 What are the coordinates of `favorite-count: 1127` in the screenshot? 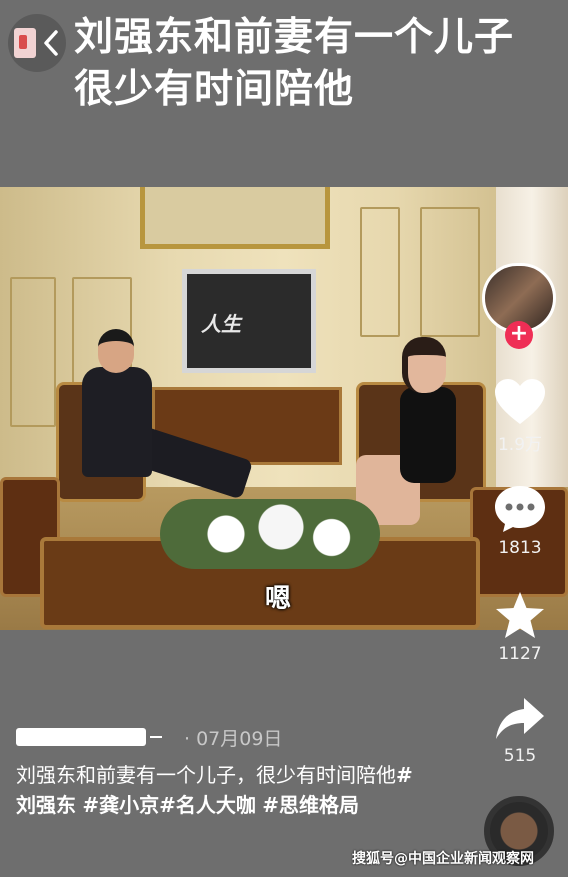 It's located at (520, 654).